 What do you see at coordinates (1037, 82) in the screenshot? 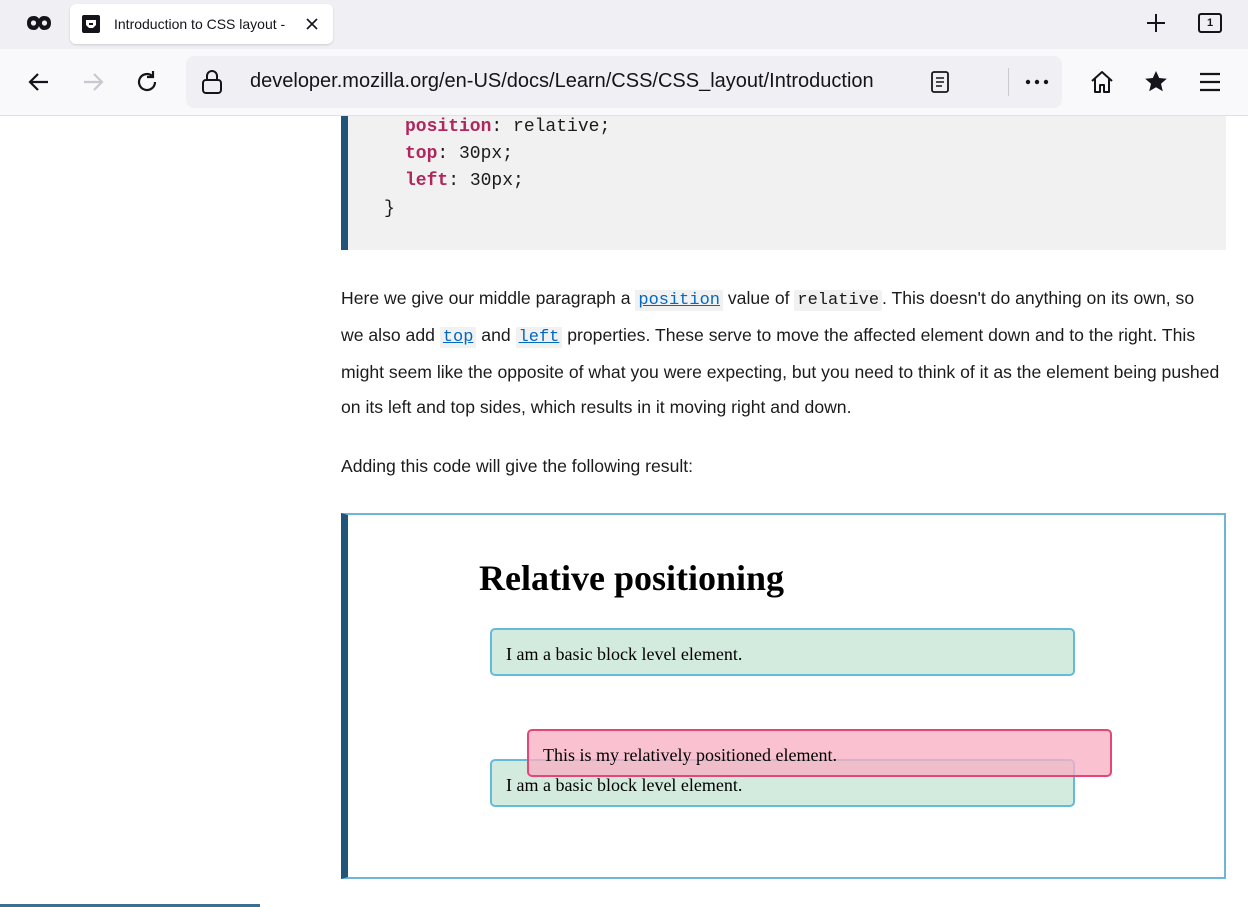
I see `more-options-icon` at bounding box center [1037, 82].